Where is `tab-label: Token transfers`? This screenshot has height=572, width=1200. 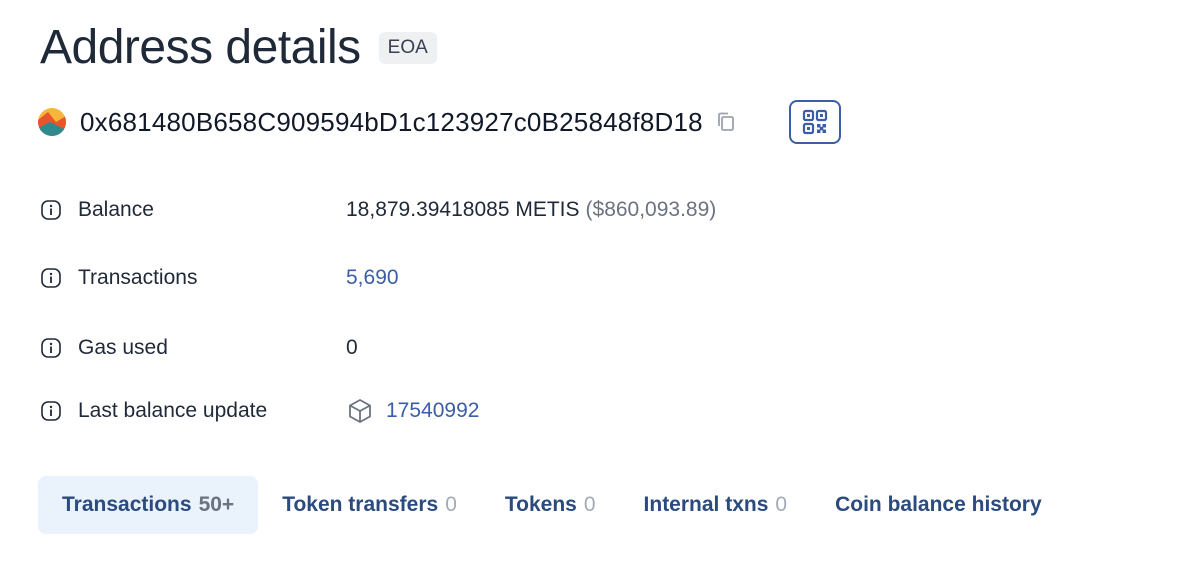 tab-label: Token transfers is located at coordinates (360, 504).